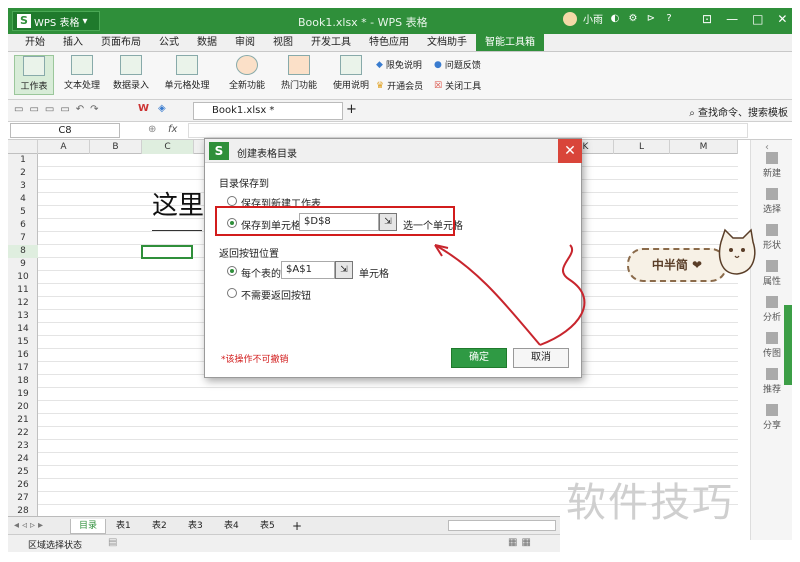 The image size is (800, 562). I want to click on new-tab-icon: +, so click(351, 109).